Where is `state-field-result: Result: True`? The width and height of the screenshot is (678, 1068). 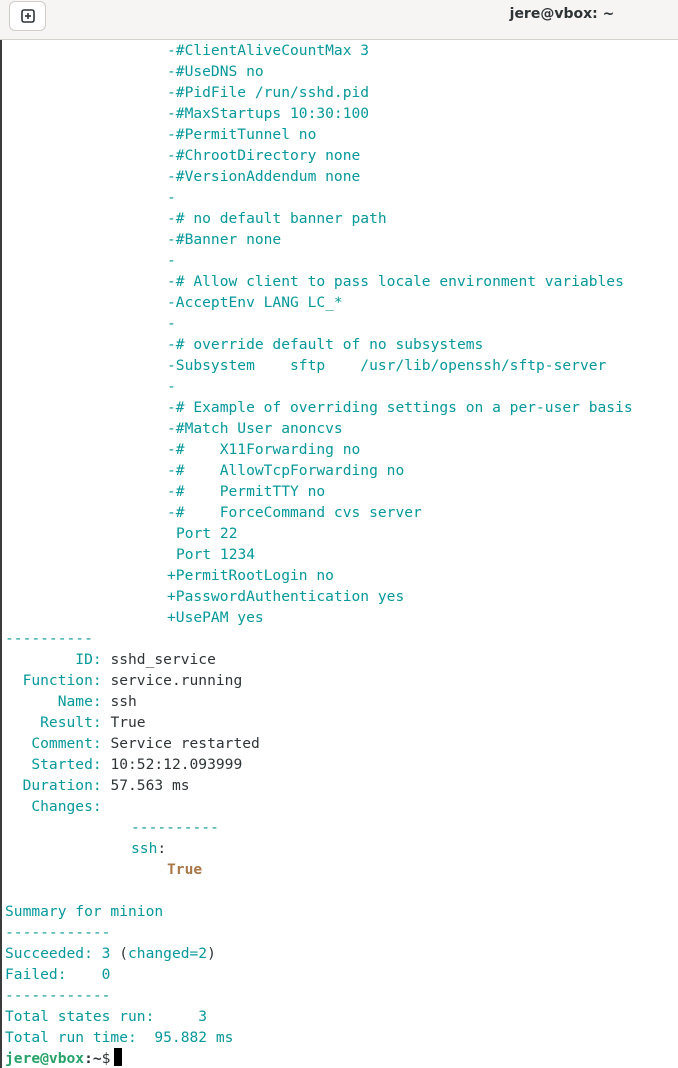 state-field-result: Result: True is located at coordinates (341, 722).